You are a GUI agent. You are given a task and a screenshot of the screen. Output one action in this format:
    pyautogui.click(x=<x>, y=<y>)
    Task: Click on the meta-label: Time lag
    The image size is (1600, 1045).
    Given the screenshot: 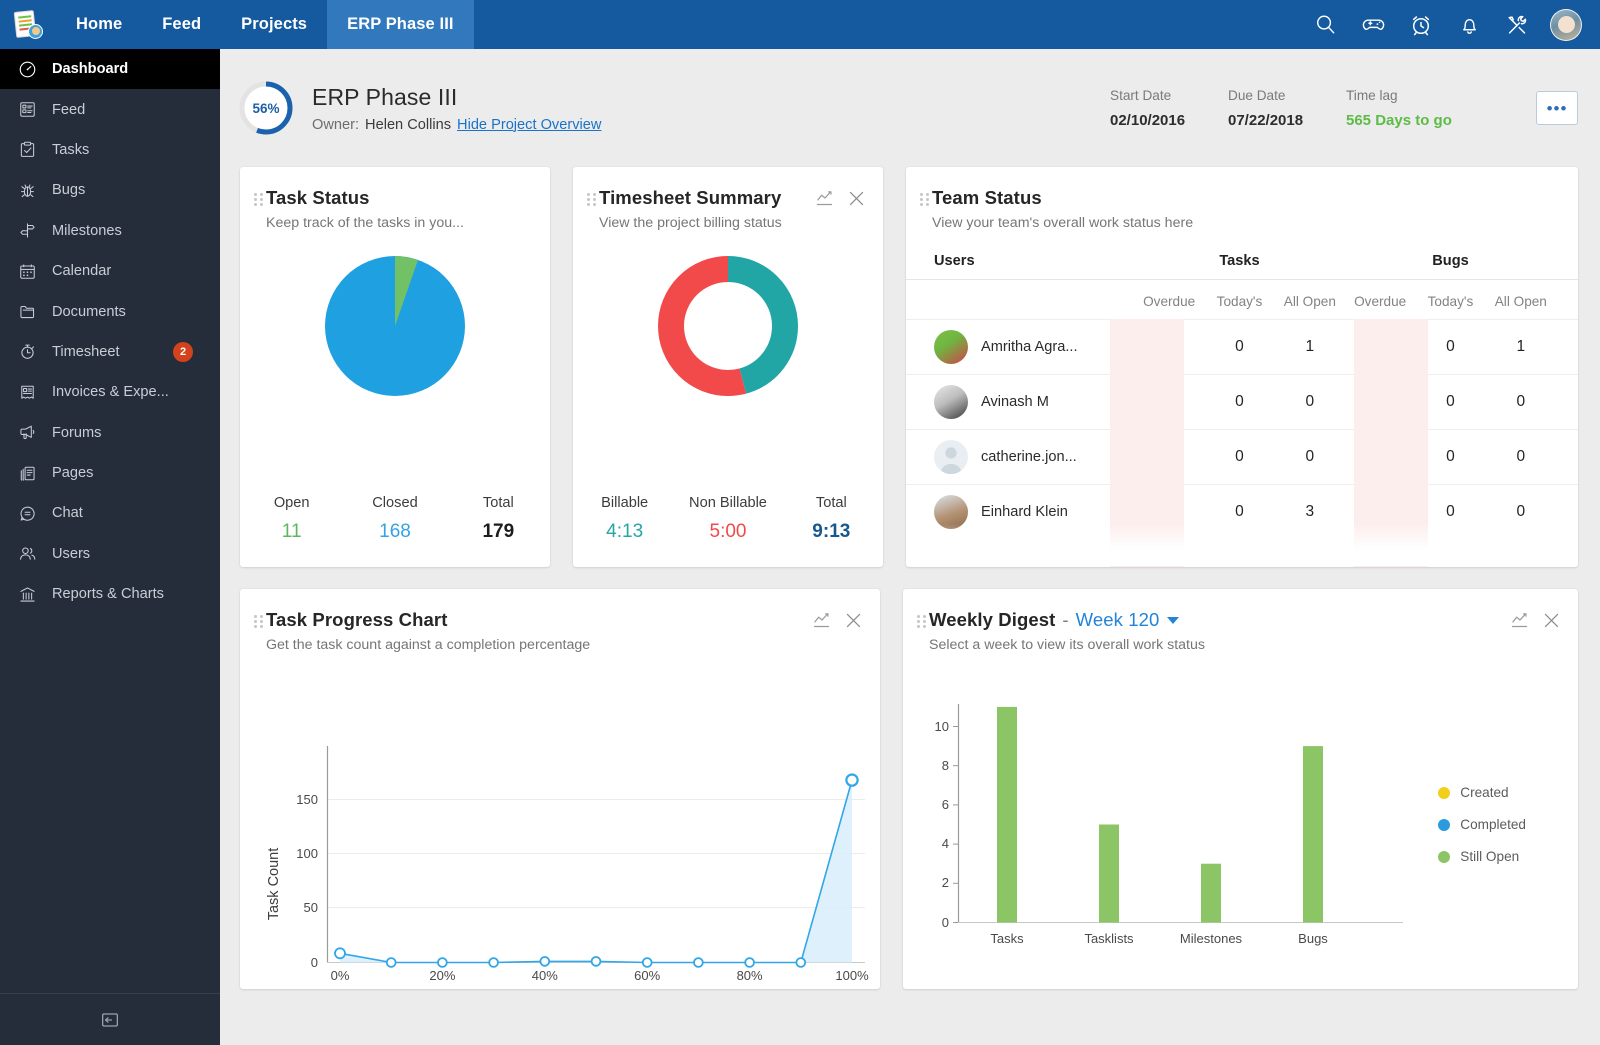 What is the action you would take?
    pyautogui.click(x=1372, y=95)
    